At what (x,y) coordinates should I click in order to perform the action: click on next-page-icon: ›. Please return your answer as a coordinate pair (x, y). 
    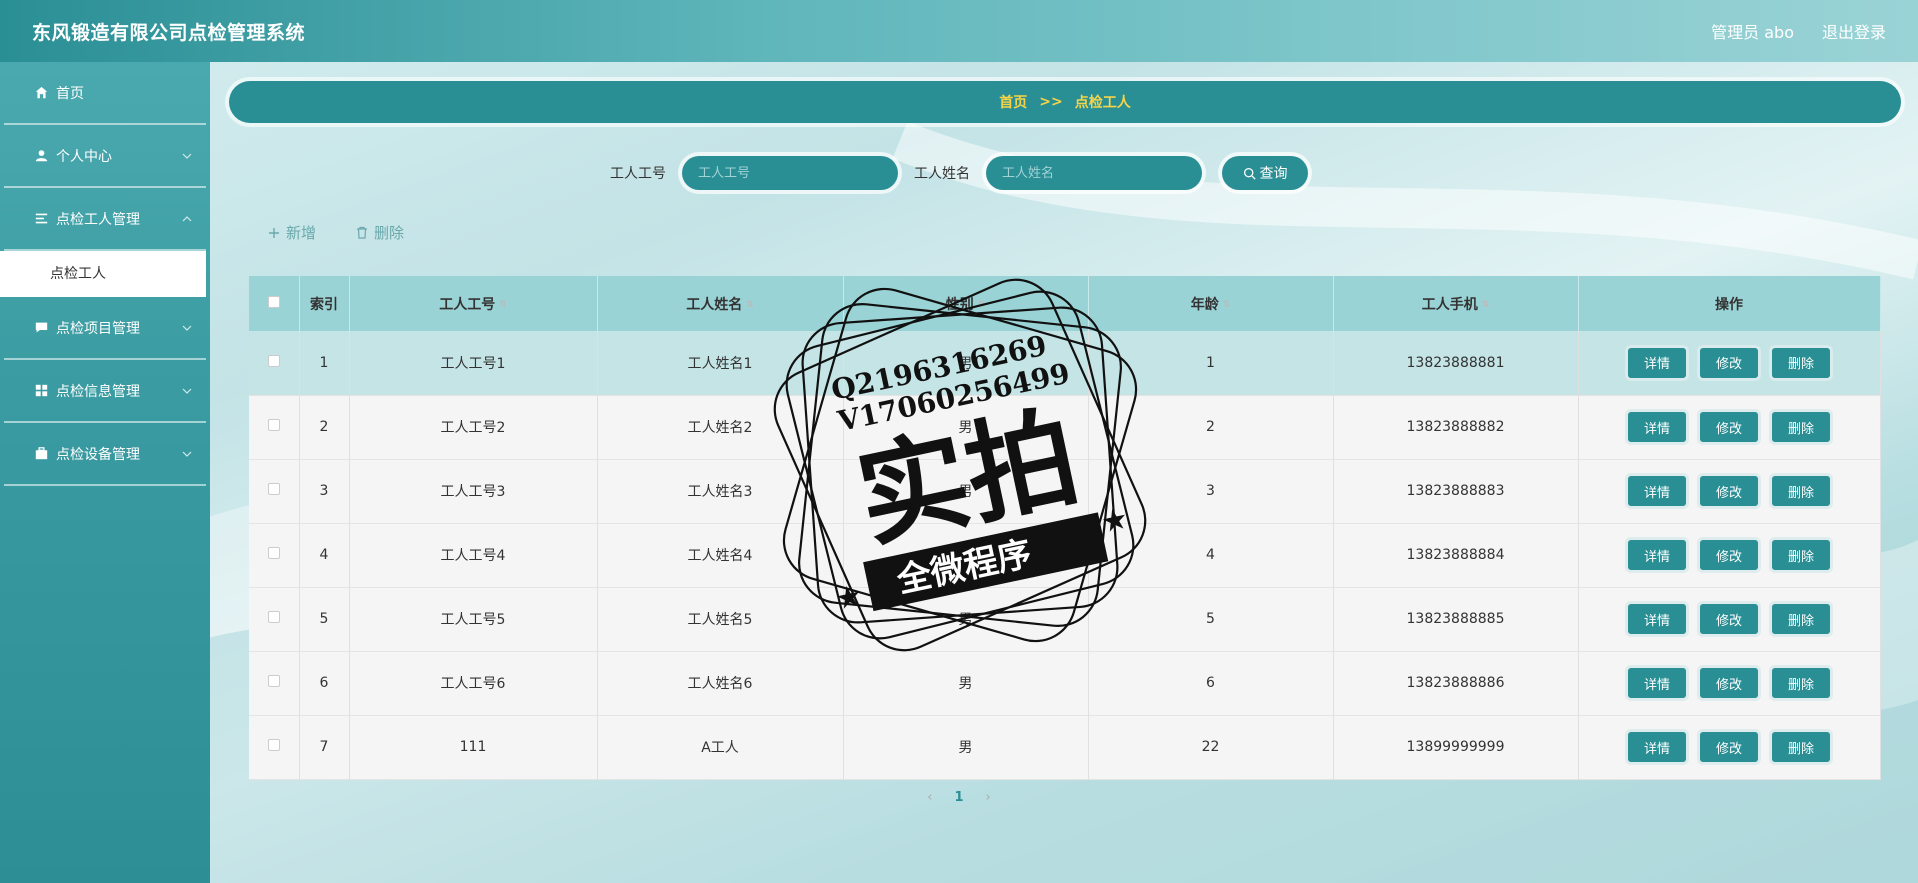
    Looking at the image, I should click on (988, 797).